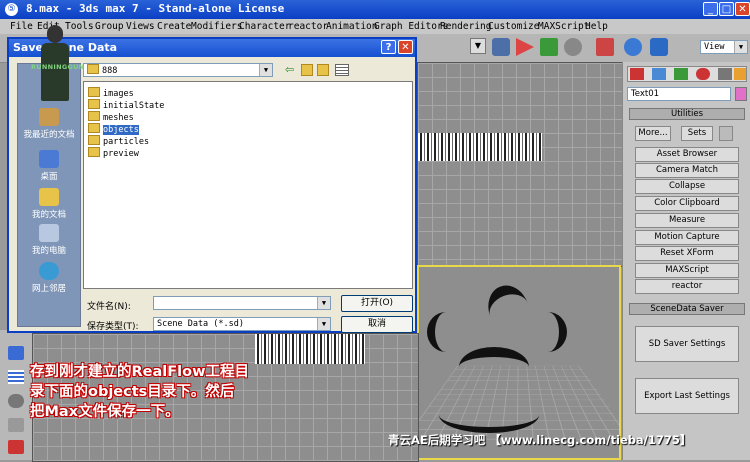 This screenshot has width=750, height=462. I want to click on new-folder-icon, so click(323, 70).